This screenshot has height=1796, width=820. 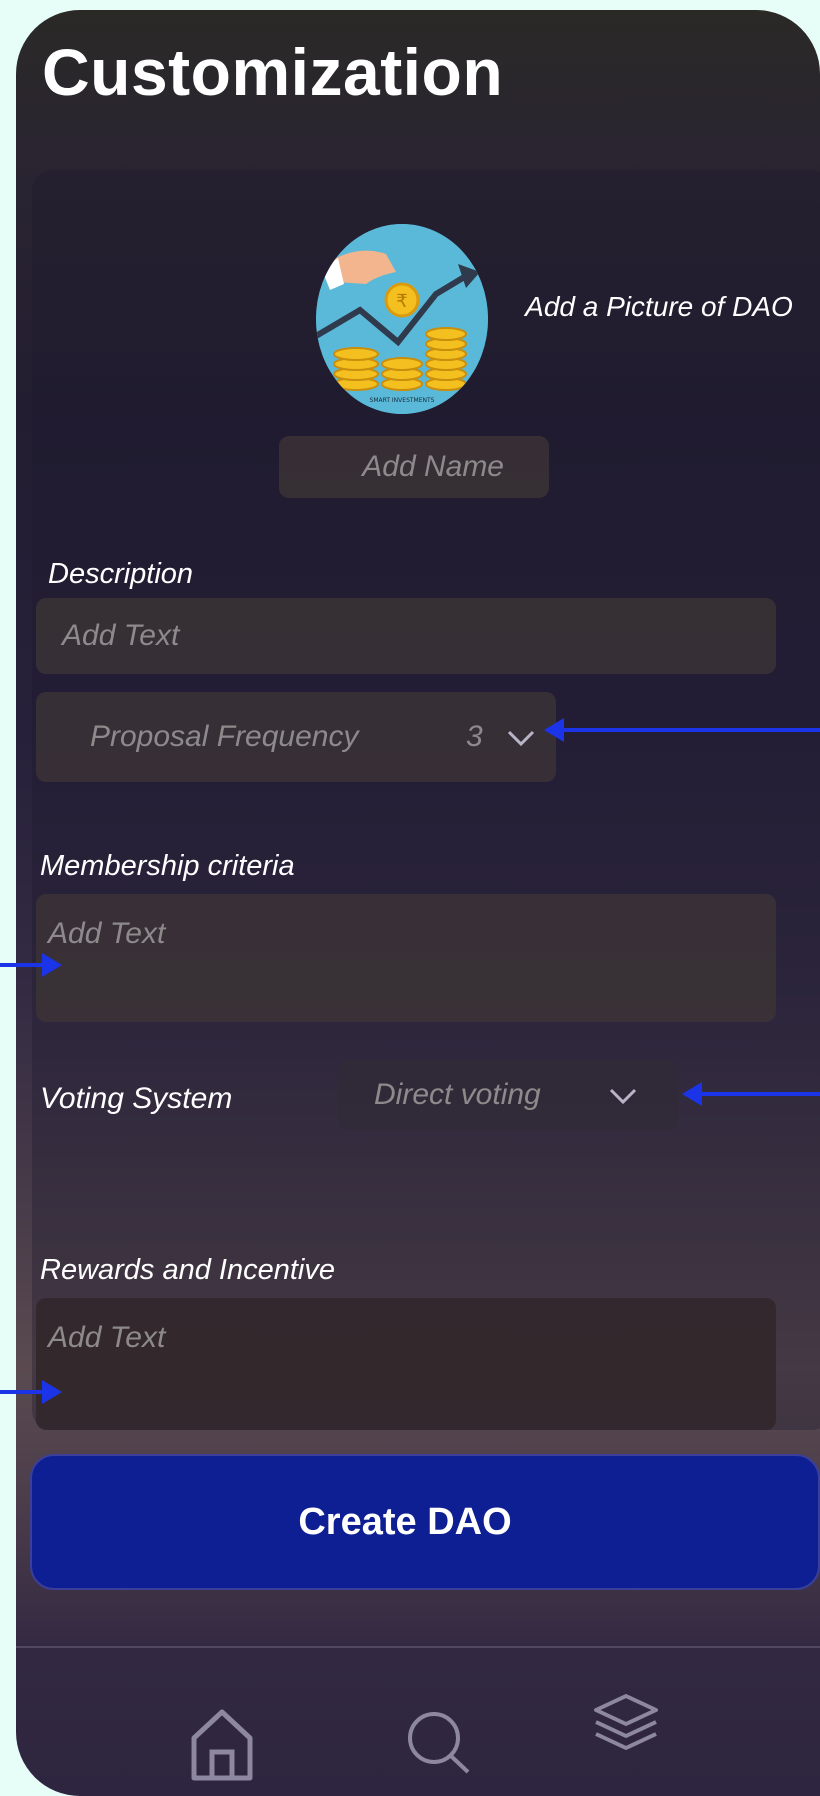 I want to click on proposal-frequency-value: 3, so click(x=474, y=736).